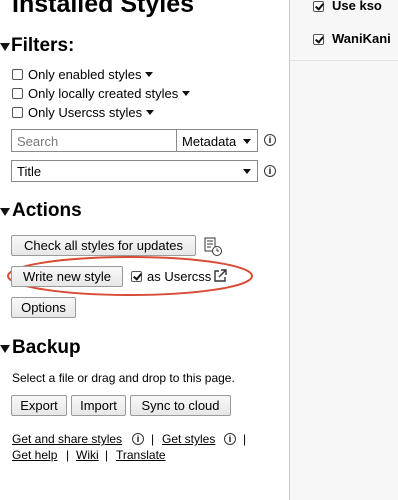  Describe the element at coordinates (357, 6) in the screenshot. I see `style-name: Use kso` at that location.